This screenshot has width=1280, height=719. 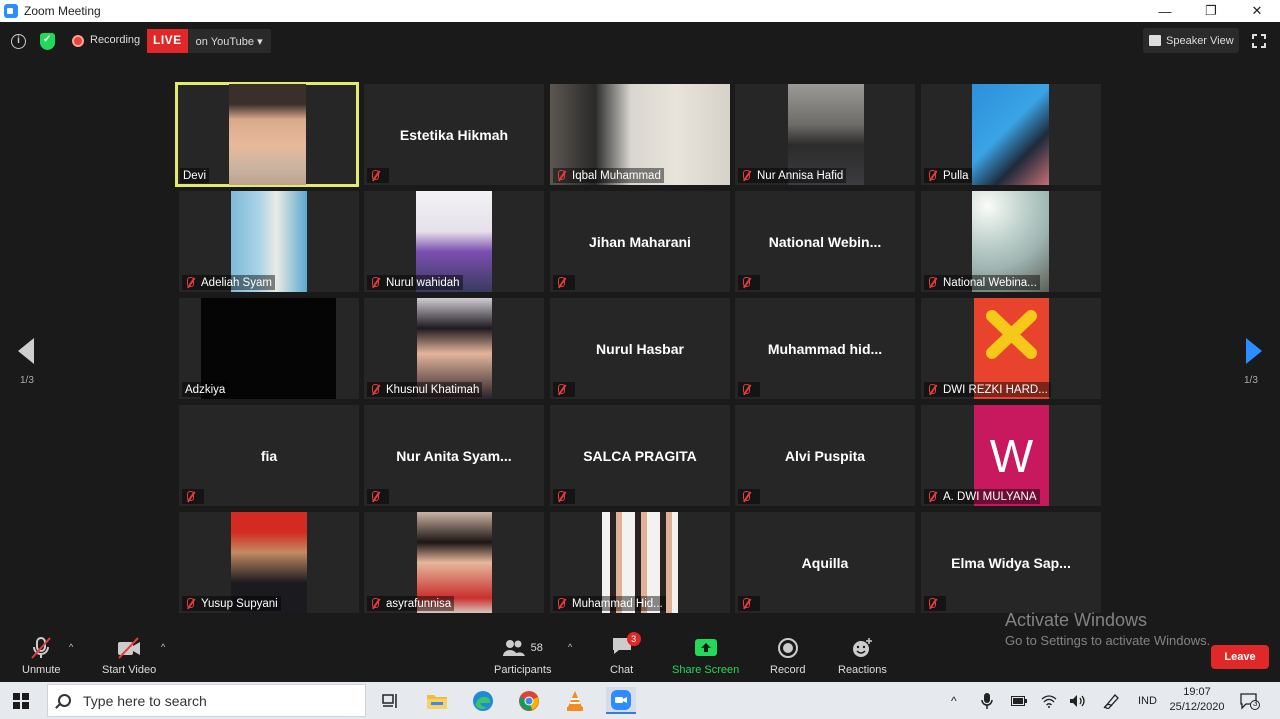 I want to click on participant-tile: Adzkiya, so click(x=269, y=348).